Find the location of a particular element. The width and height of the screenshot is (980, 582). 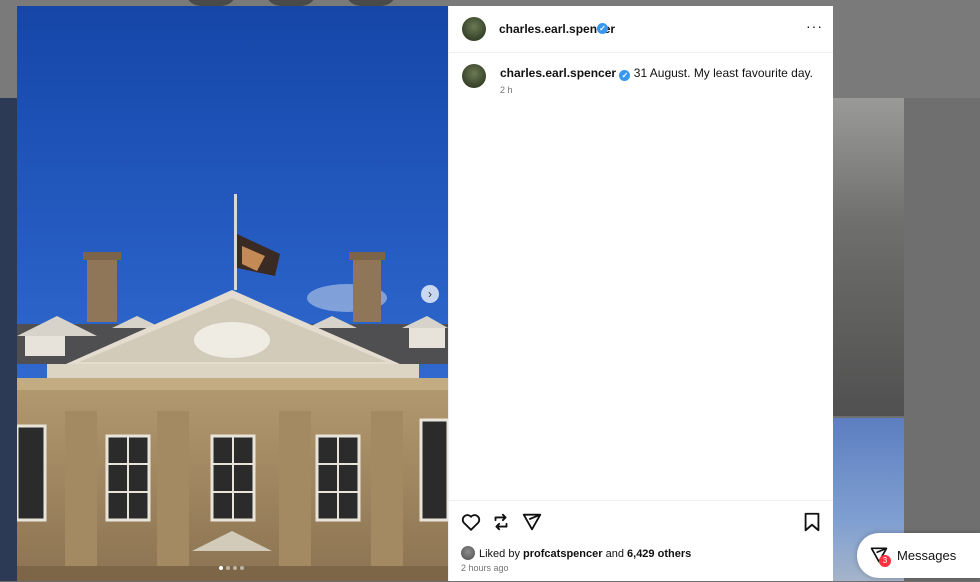

likes-summary: Liked by profcatspencer and 6,429 others is located at coordinates (576, 553).